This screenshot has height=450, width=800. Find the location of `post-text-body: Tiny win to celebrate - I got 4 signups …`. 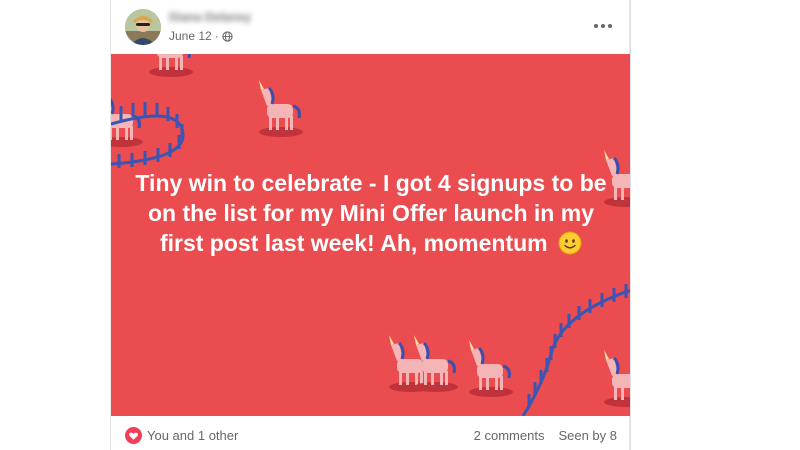

post-text-body: Tiny win to celebrate - I got 4 signups … is located at coordinates (371, 213).